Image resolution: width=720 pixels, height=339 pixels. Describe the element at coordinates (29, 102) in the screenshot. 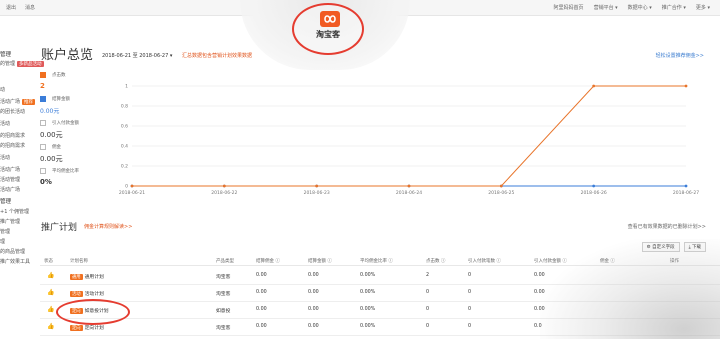

I see `sidebar-badge: 推荐` at that location.